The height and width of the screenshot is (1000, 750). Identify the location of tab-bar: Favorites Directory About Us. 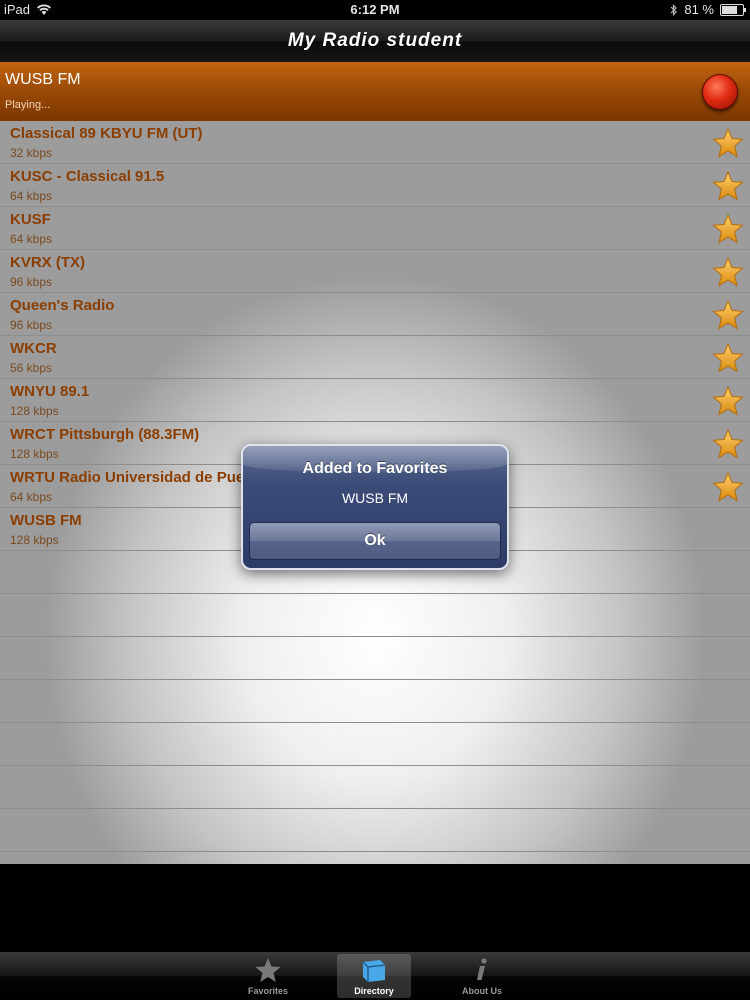
(375, 976).